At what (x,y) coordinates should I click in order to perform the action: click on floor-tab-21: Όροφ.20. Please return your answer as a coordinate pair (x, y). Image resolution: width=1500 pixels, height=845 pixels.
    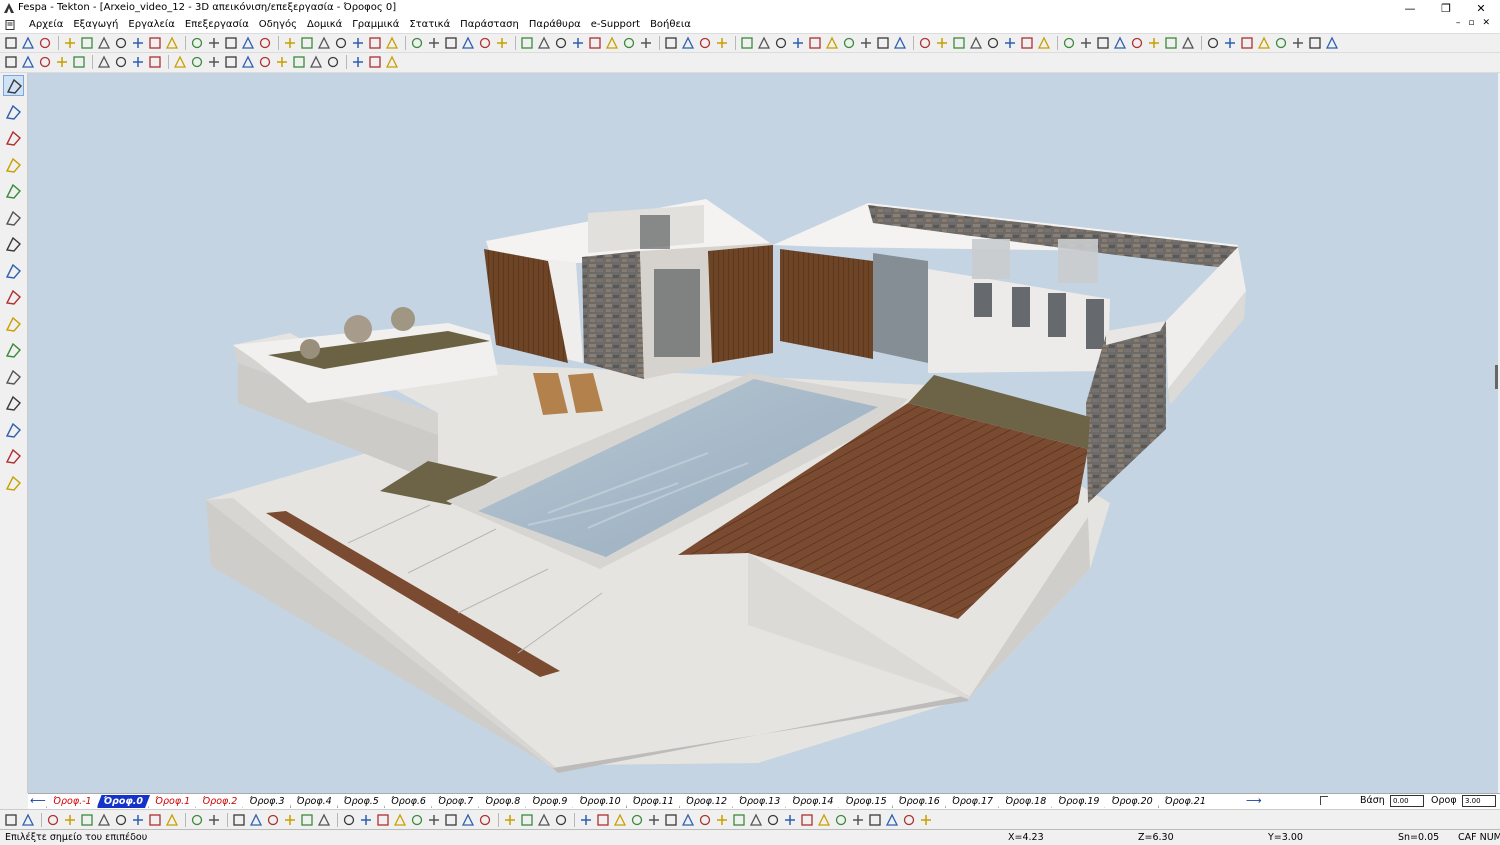
    Looking at the image, I should click on (1131, 801).